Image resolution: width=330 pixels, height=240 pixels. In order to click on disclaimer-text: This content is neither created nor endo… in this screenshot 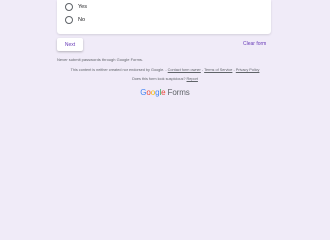, I will do `click(118, 70)`.